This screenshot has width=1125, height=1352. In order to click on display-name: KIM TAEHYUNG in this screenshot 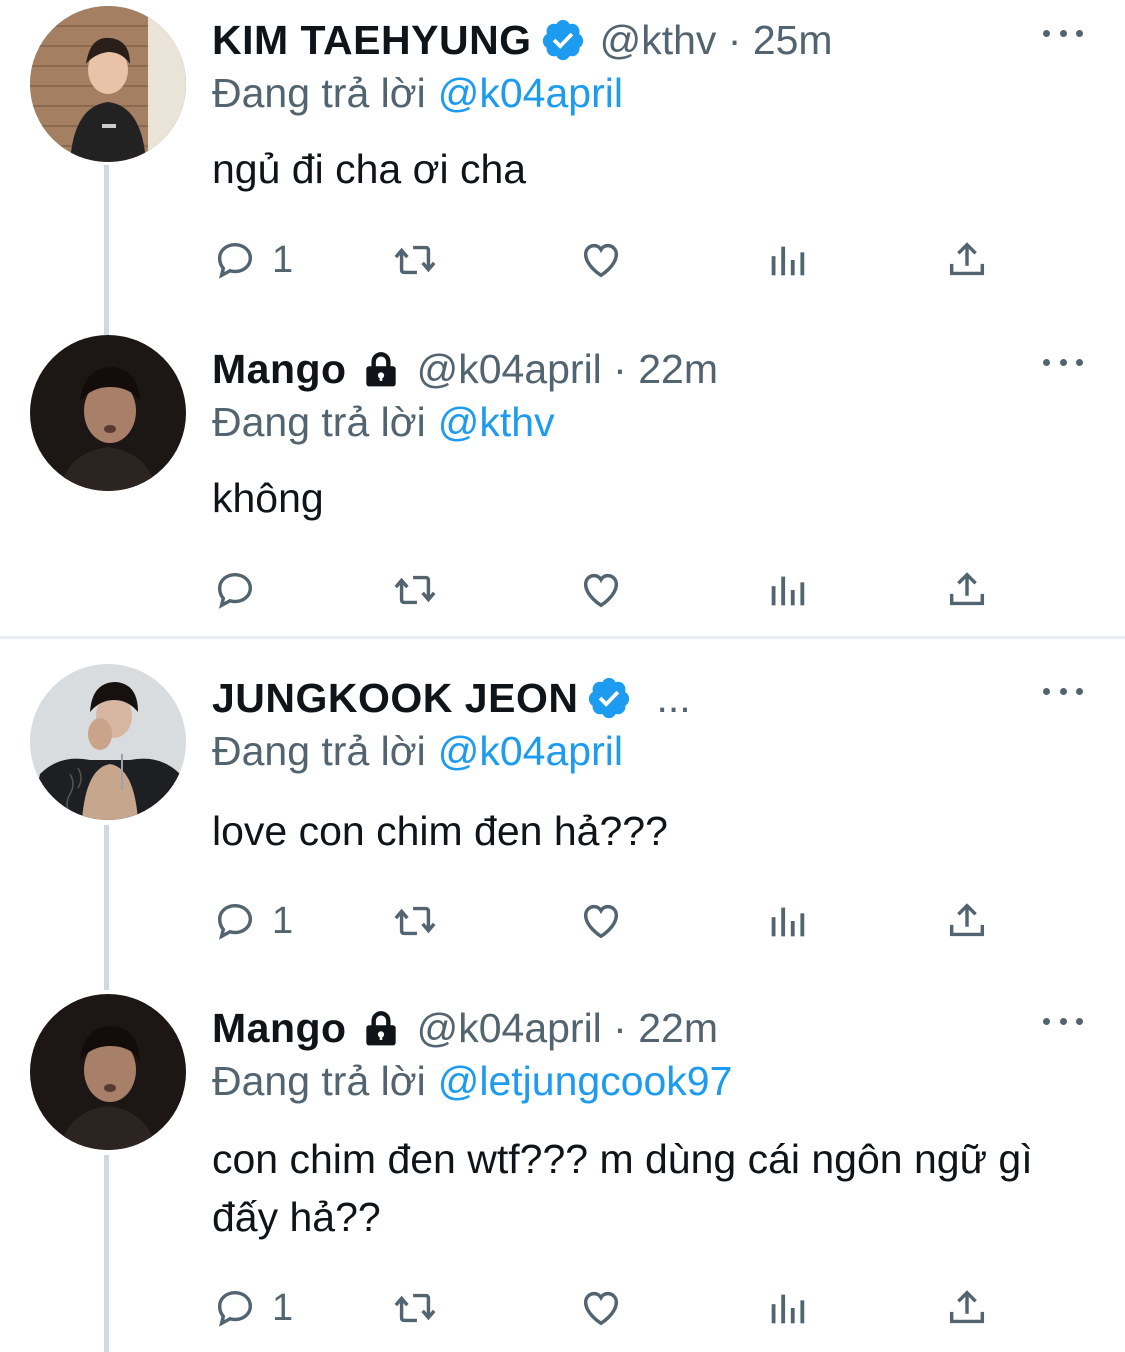, I will do `click(372, 40)`.